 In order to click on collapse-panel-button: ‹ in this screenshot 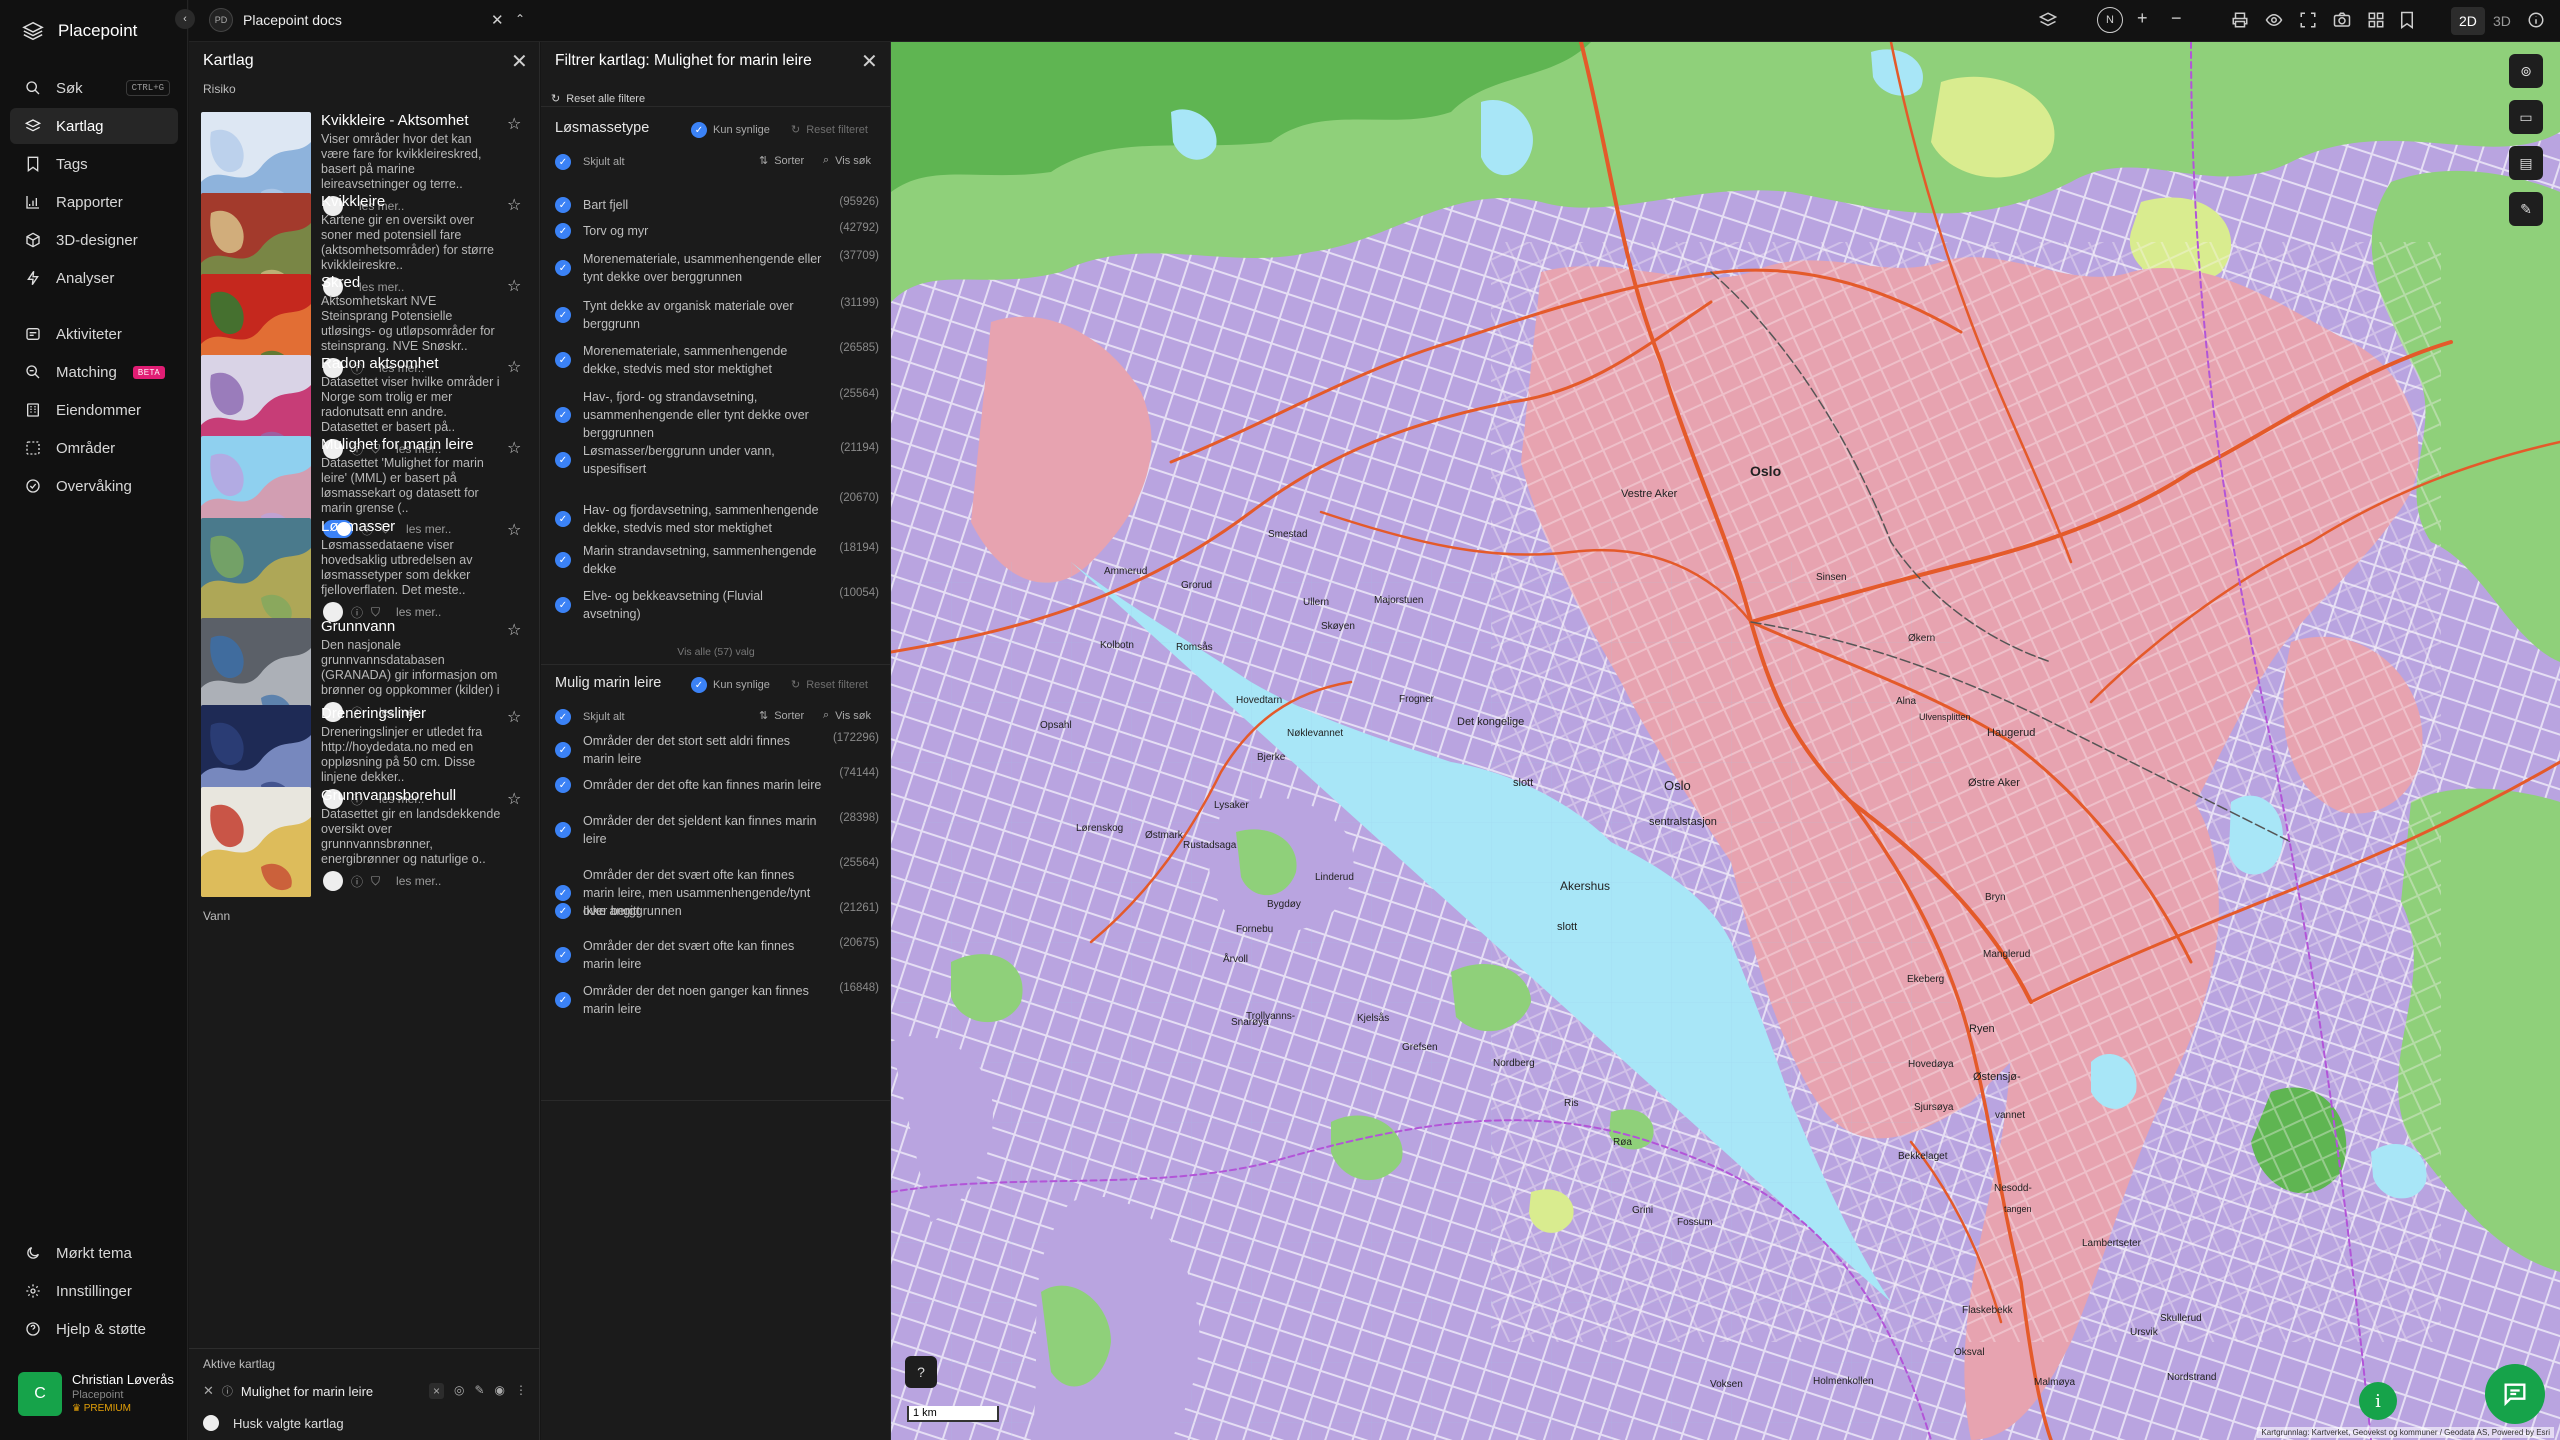, I will do `click(185, 19)`.